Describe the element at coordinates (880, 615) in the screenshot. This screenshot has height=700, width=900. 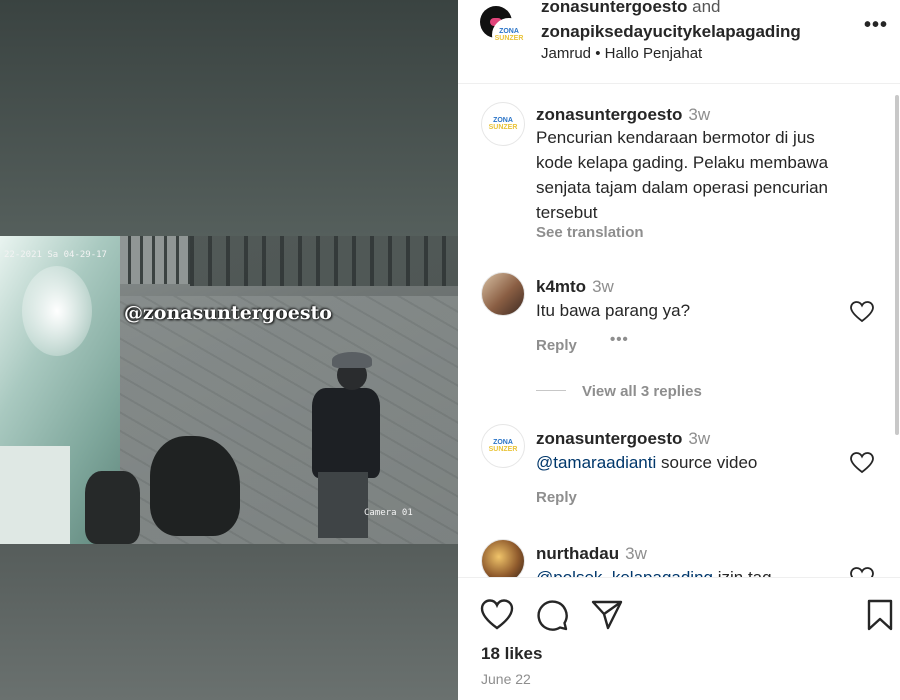
I see `bookmark-icon` at that location.